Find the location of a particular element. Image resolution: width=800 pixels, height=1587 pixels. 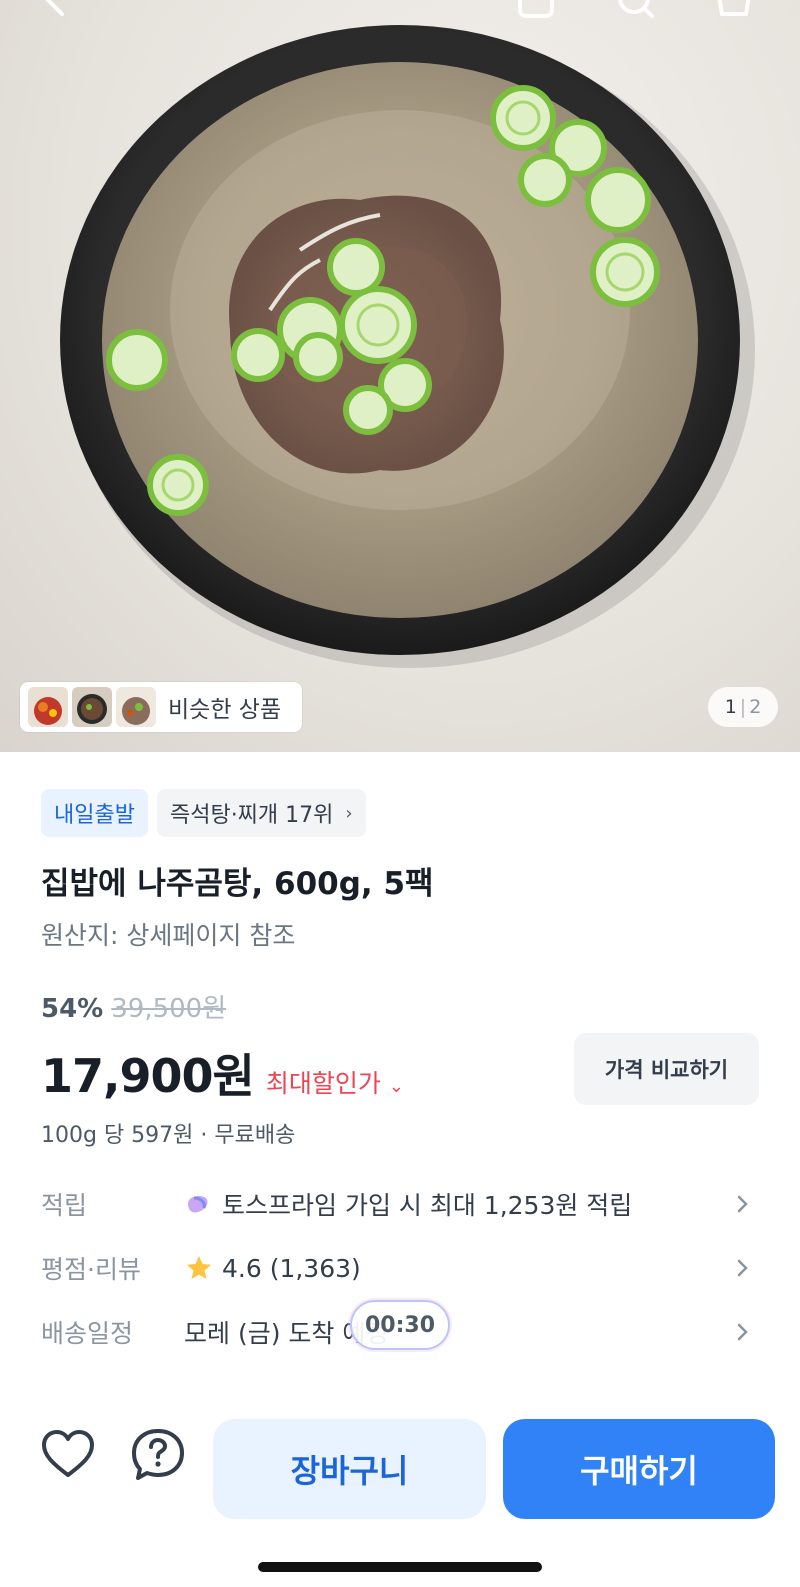

sale-price: 17,900원 is located at coordinates (148, 1076).